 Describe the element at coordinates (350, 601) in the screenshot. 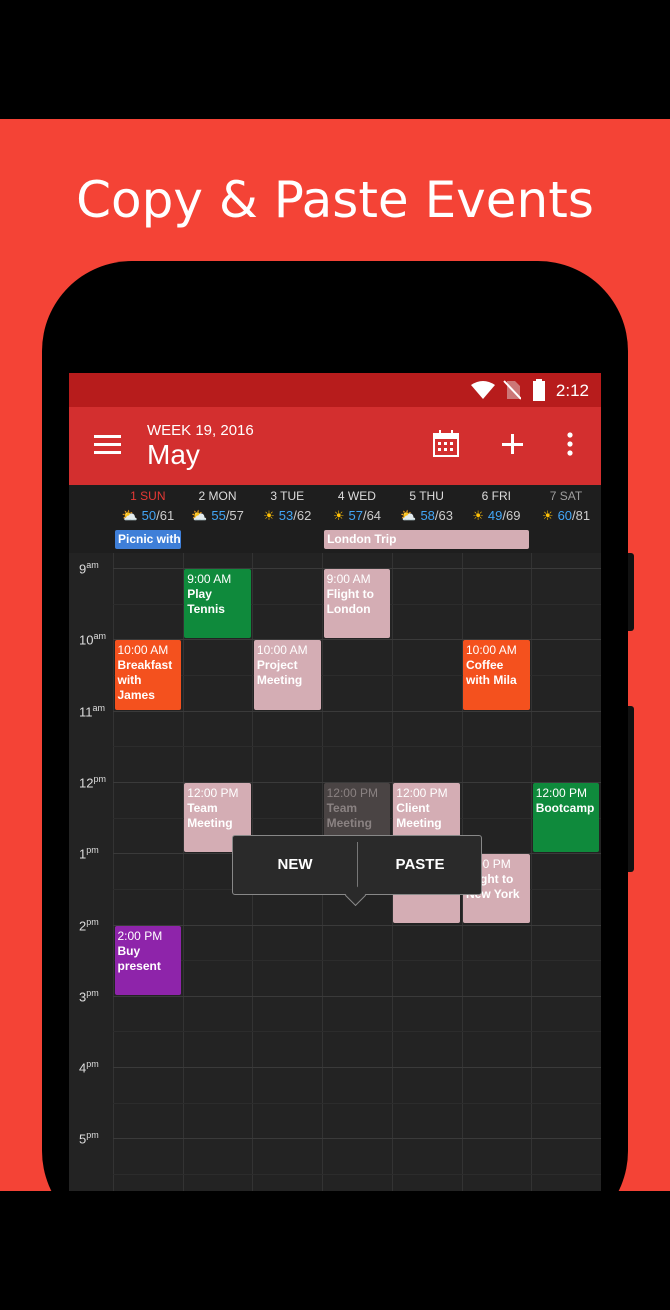

I see `event-title: Flight to London` at that location.